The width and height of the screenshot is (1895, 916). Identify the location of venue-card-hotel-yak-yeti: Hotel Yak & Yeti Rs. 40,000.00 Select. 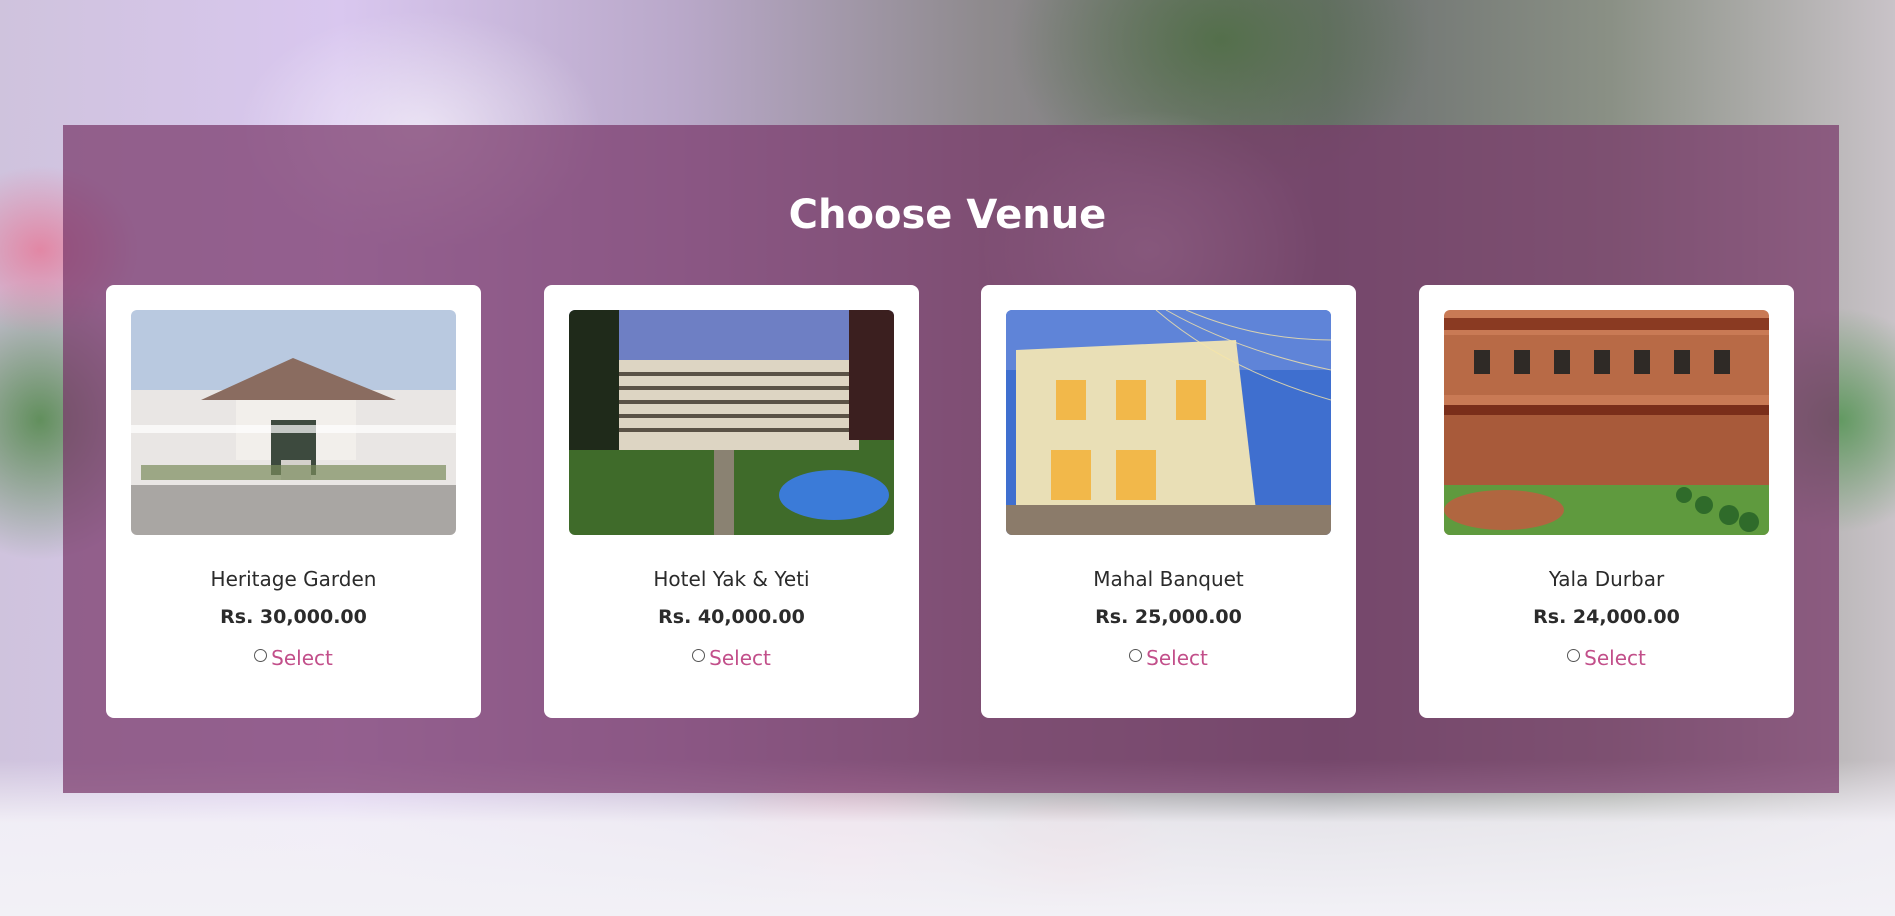
(731, 501).